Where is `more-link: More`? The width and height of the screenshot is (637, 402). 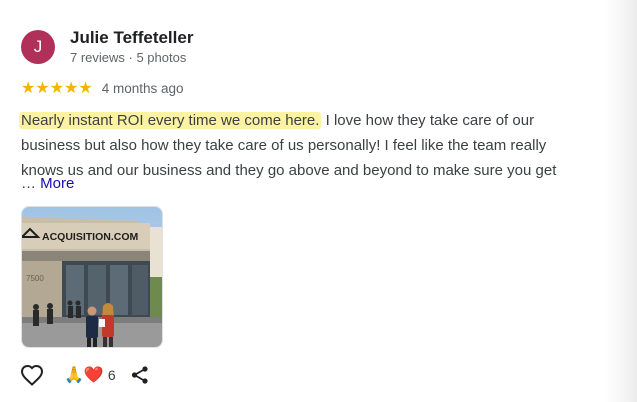
more-link: More is located at coordinates (57, 183).